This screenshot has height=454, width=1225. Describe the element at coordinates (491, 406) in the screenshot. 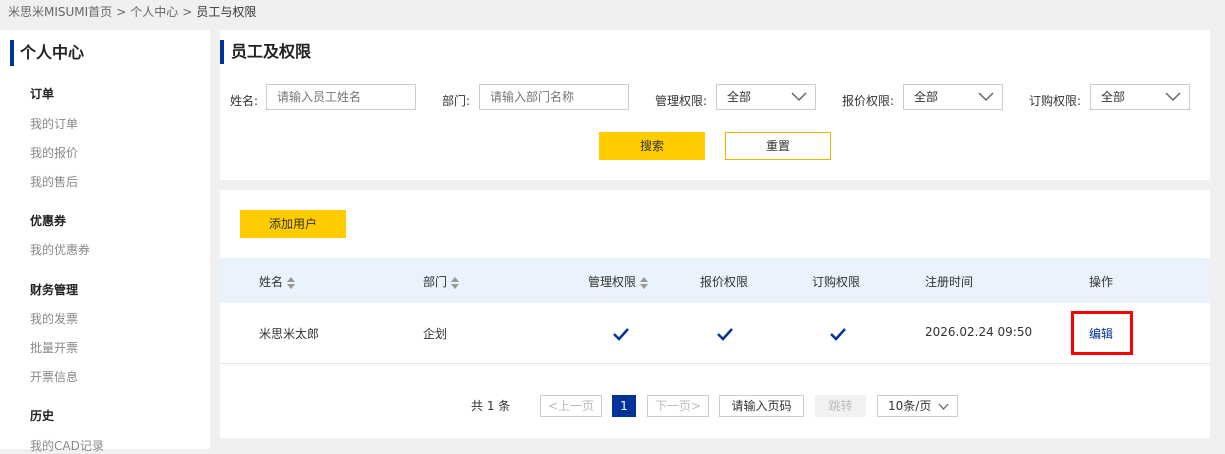

I see `total-count: 共 1 条` at that location.